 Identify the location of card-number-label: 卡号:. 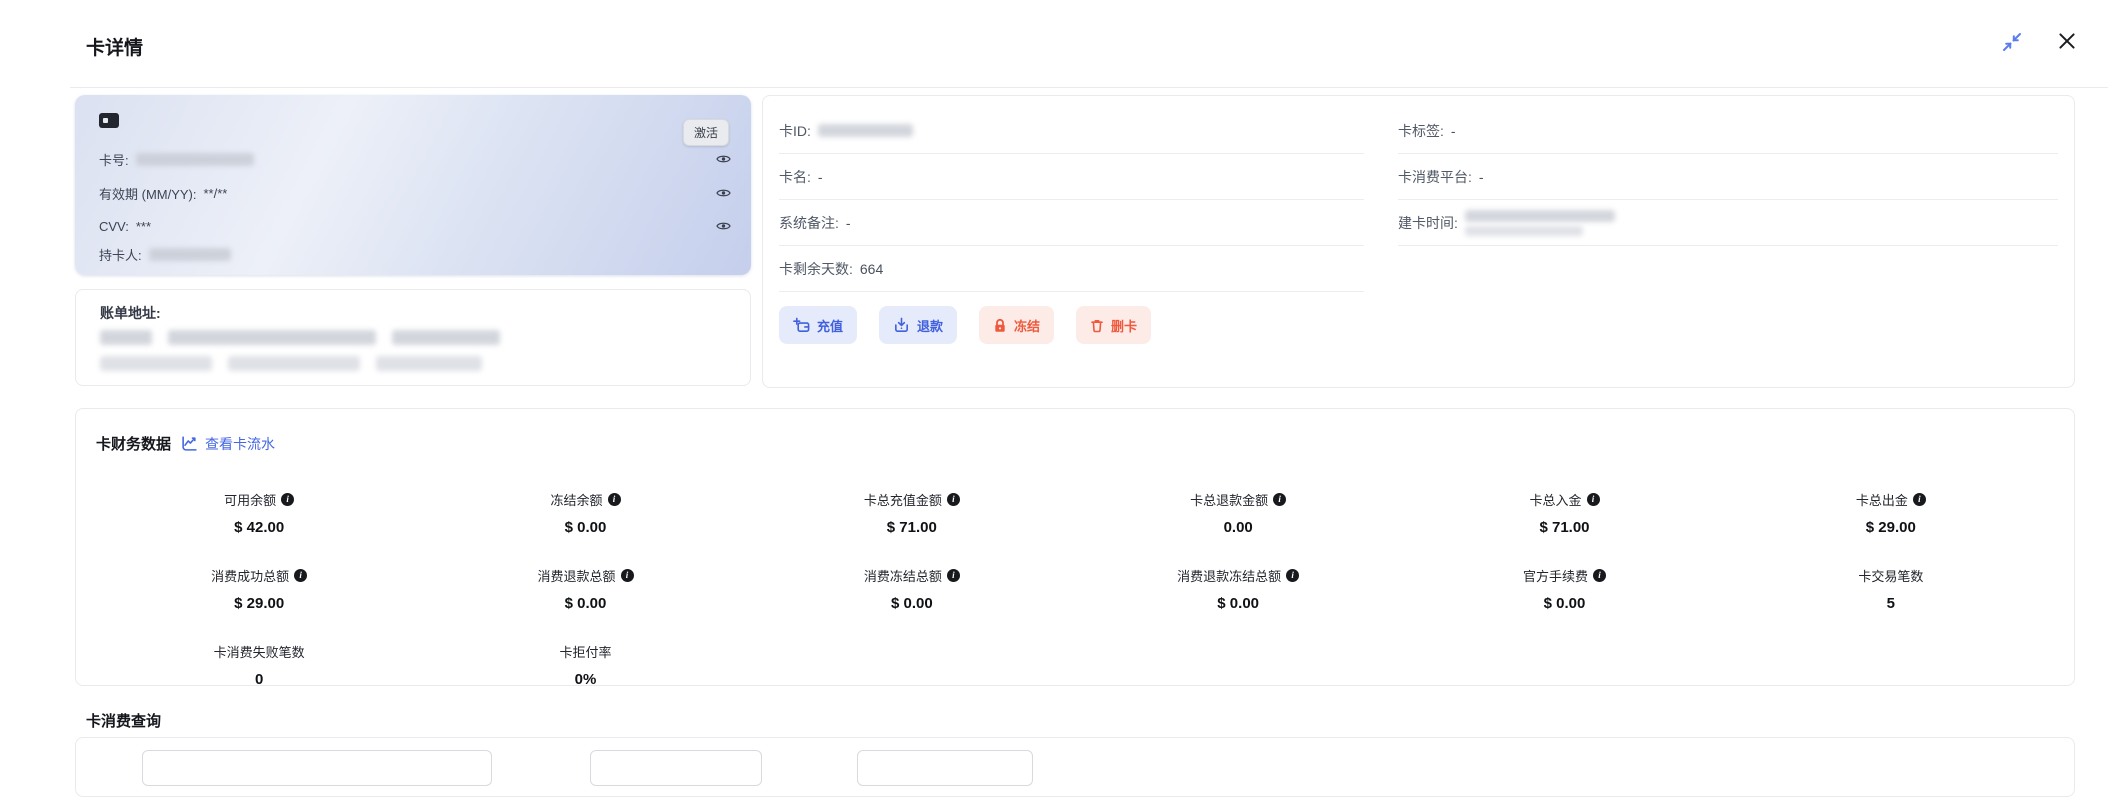
(114, 160).